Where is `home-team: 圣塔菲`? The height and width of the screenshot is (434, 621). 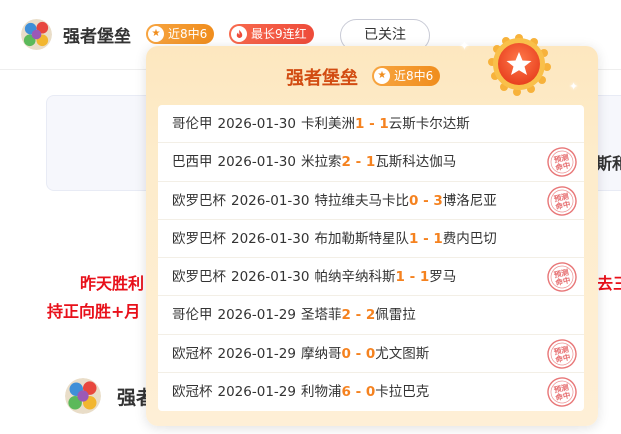
home-team: 圣塔菲 is located at coordinates (321, 315).